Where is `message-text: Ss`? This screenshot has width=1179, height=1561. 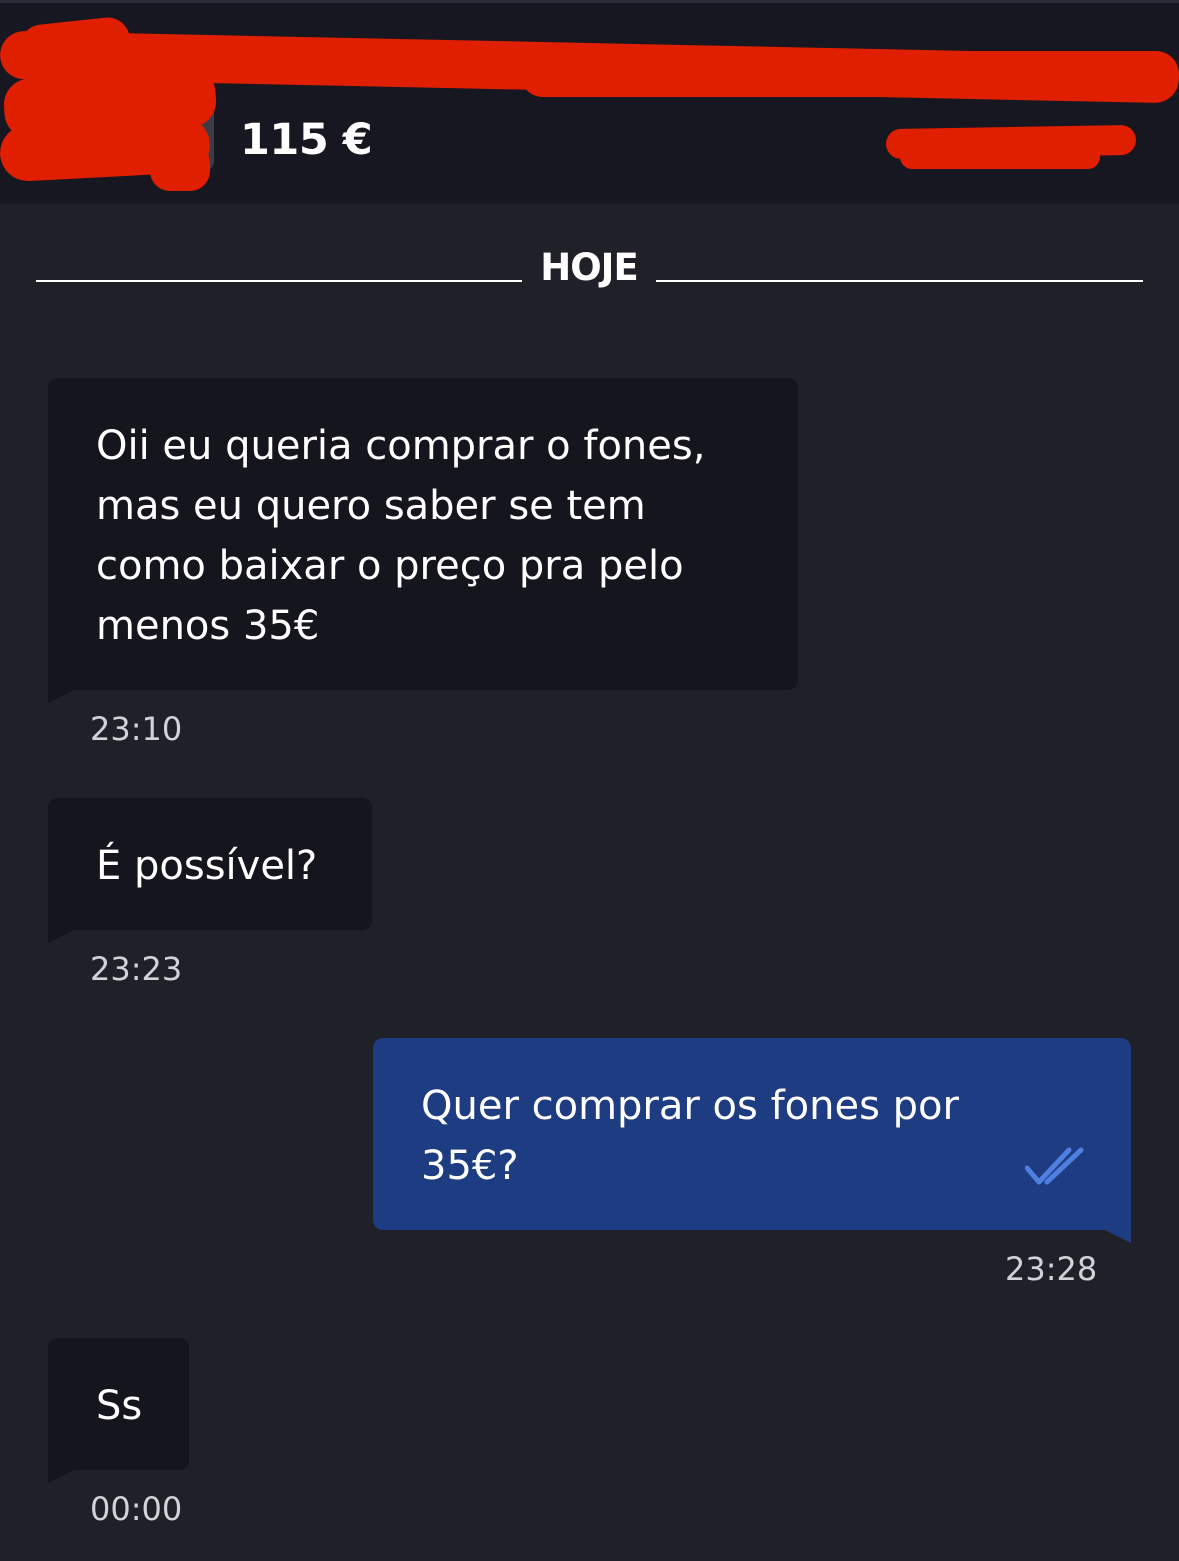 message-text: Ss is located at coordinates (119, 1406).